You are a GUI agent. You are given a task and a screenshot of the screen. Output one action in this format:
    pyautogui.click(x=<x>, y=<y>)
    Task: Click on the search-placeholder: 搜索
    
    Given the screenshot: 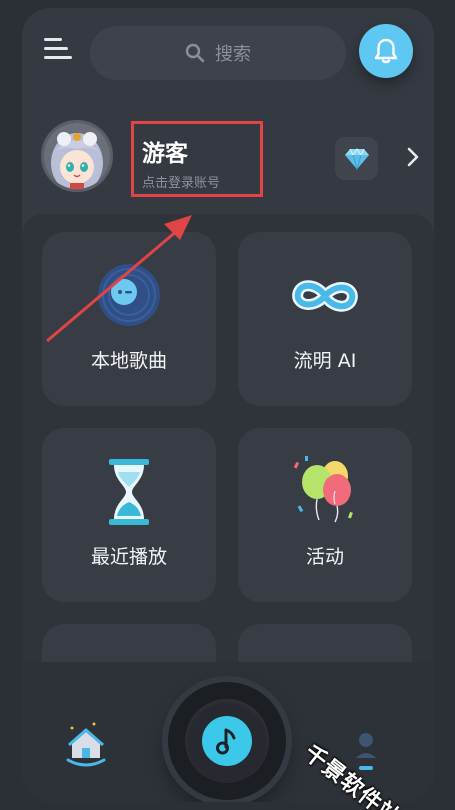 What is the action you would take?
    pyautogui.click(x=233, y=54)
    